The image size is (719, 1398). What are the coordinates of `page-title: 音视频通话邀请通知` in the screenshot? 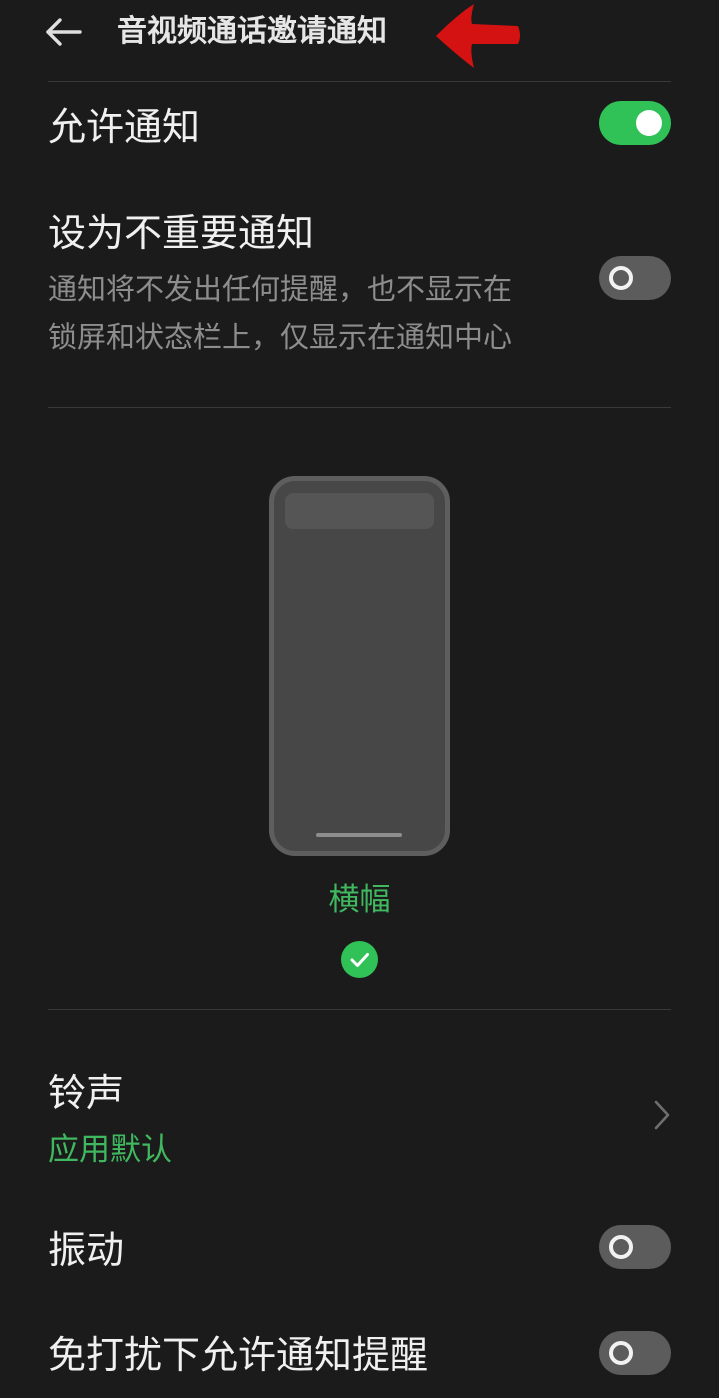 It's located at (252, 31).